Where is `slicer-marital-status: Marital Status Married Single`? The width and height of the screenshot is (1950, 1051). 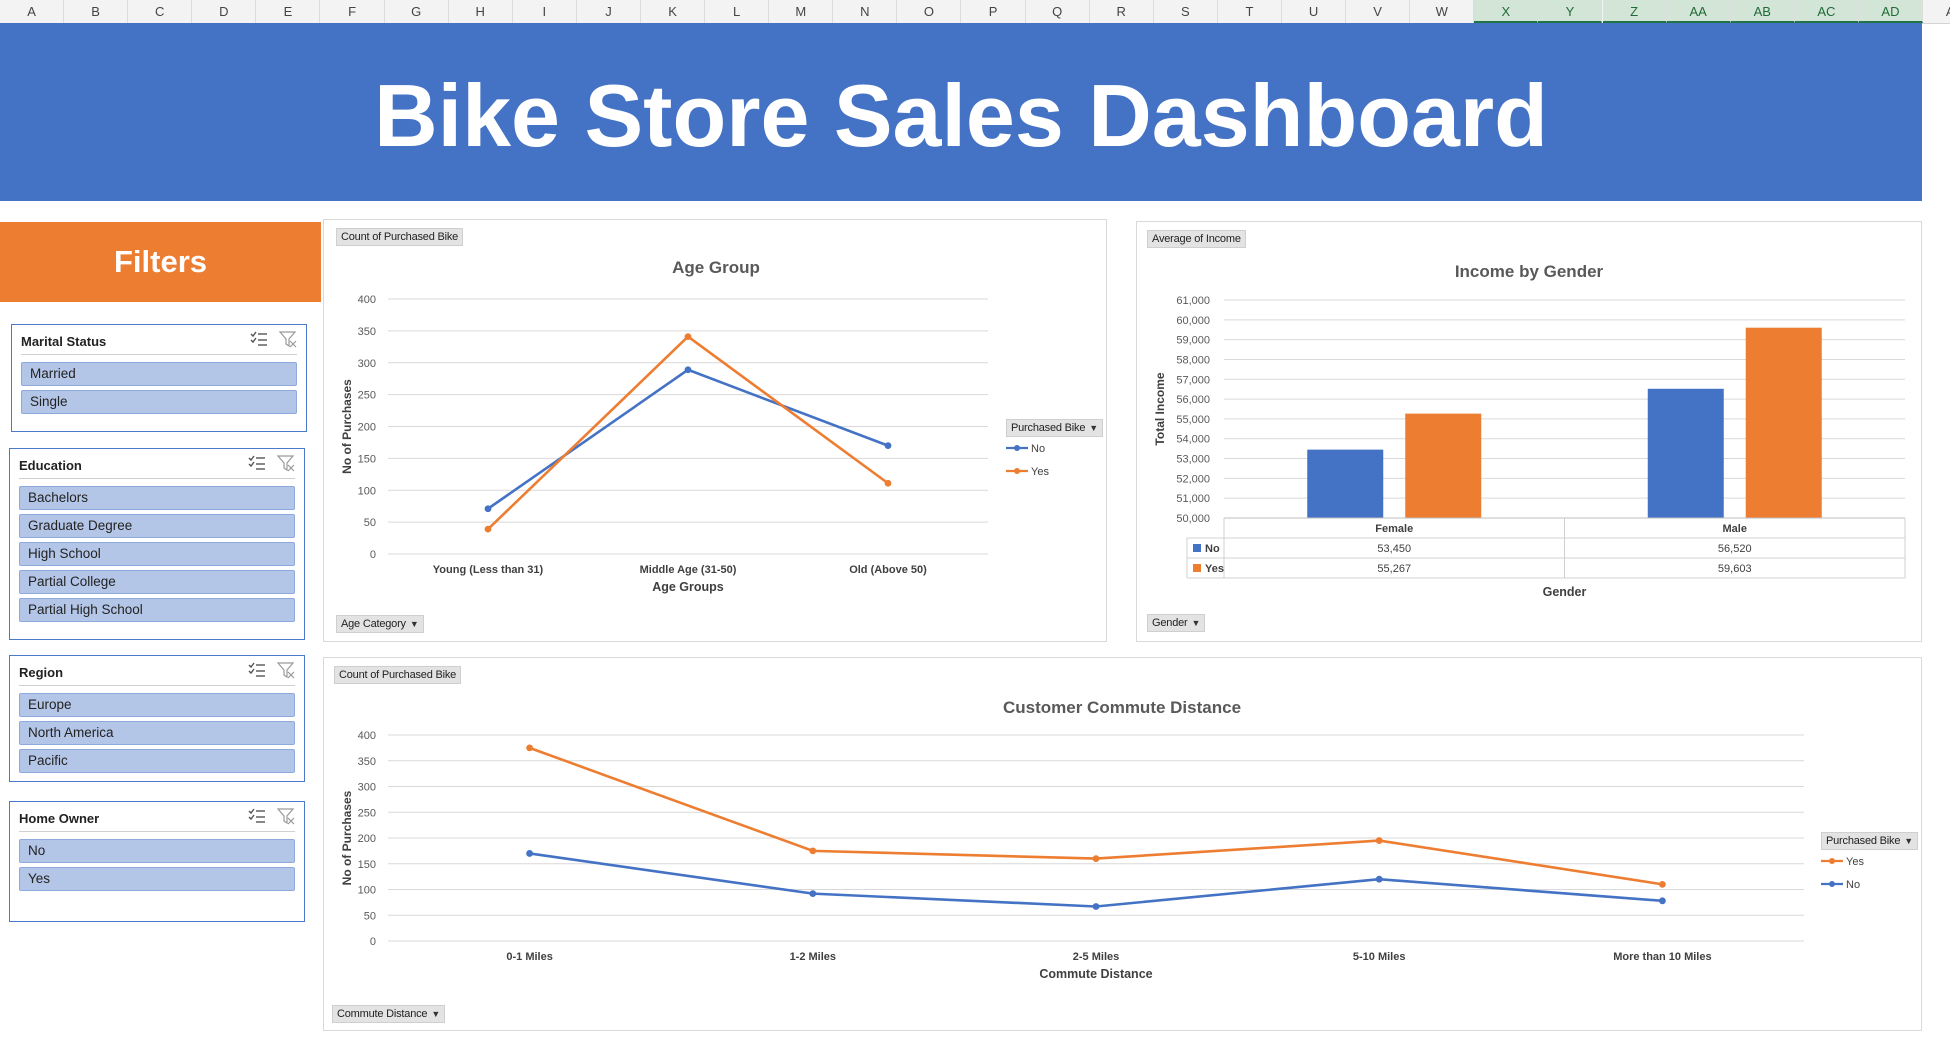
slicer-marital-status: Marital Status Married Single is located at coordinates (159, 378).